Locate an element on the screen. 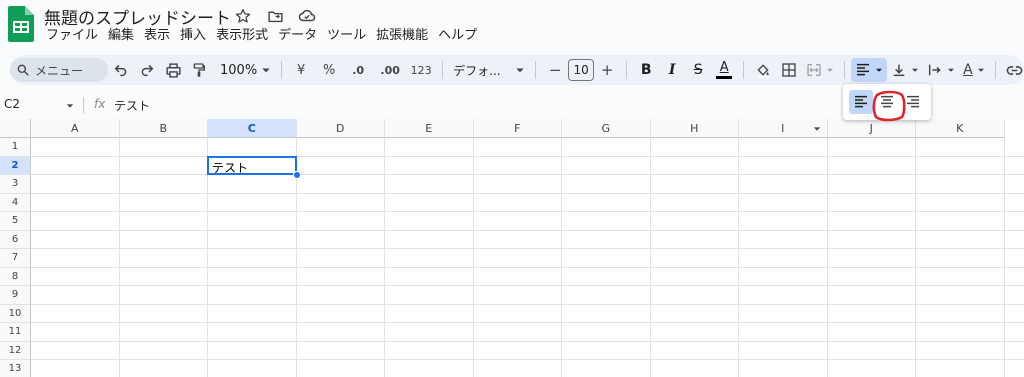 The height and width of the screenshot is (377, 1024). star-icon is located at coordinates (243, 16).